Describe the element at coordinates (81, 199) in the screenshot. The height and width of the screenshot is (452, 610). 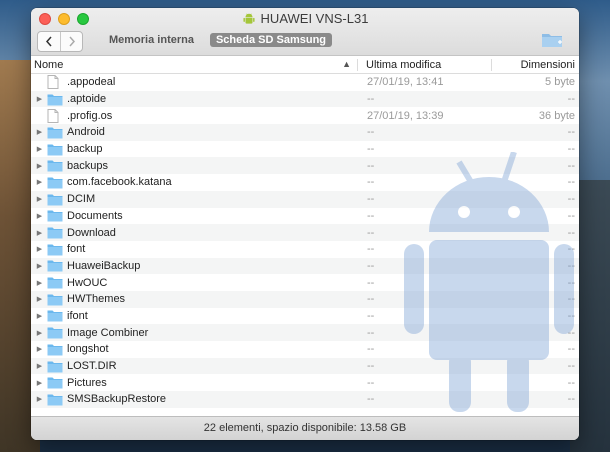
I see `file-name: DCIM` at that location.